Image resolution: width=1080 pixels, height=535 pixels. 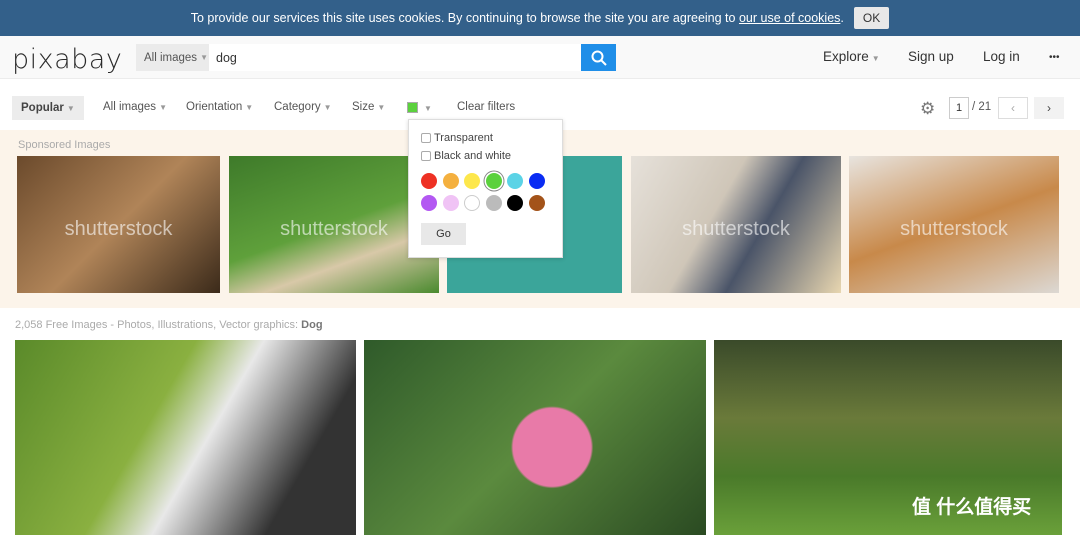 What do you see at coordinates (931, 56) in the screenshot?
I see `sign-up-link: Sign up` at bounding box center [931, 56].